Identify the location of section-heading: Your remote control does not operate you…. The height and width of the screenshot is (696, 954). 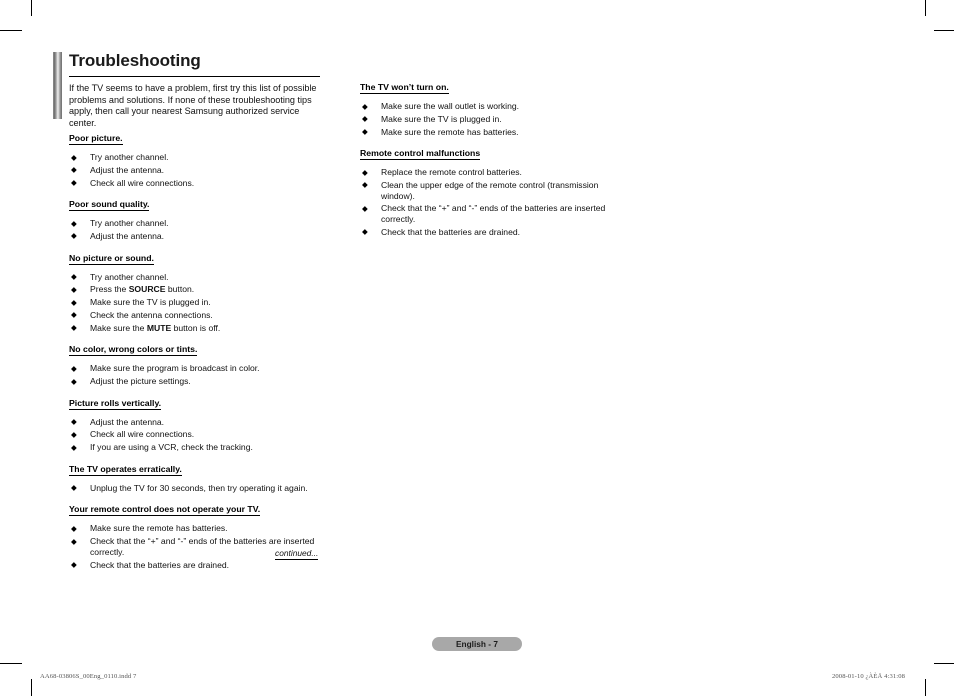
(165, 510).